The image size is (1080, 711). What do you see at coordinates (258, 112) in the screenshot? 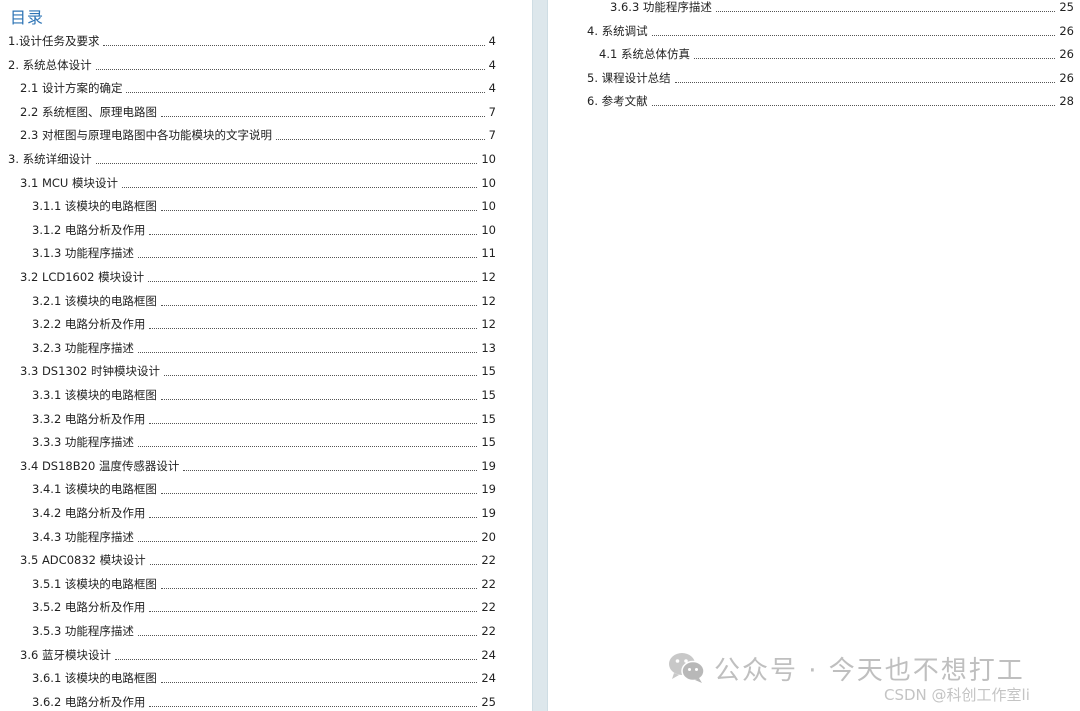
I see `toc-entry: 2.2 系统框图、原理电路图 7` at bounding box center [258, 112].